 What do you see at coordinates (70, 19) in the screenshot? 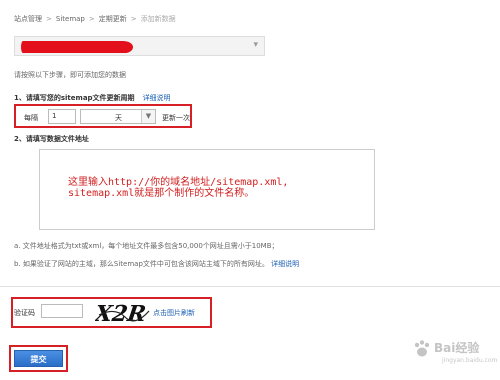
I see `breadcrumb-sitemap: Sitemap` at bounding box center [70, 19].